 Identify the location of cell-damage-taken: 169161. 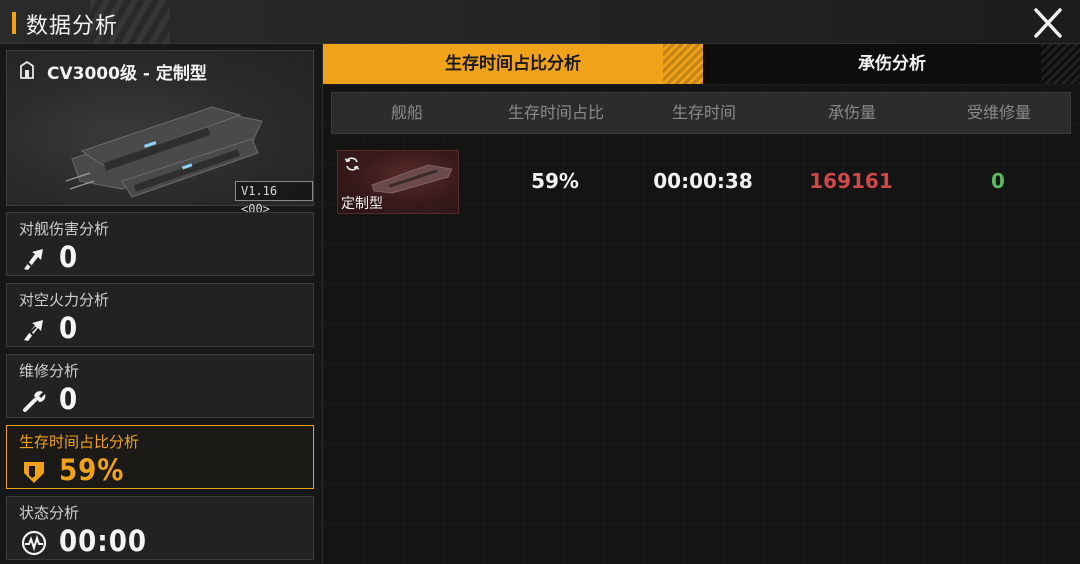
(851, 181).